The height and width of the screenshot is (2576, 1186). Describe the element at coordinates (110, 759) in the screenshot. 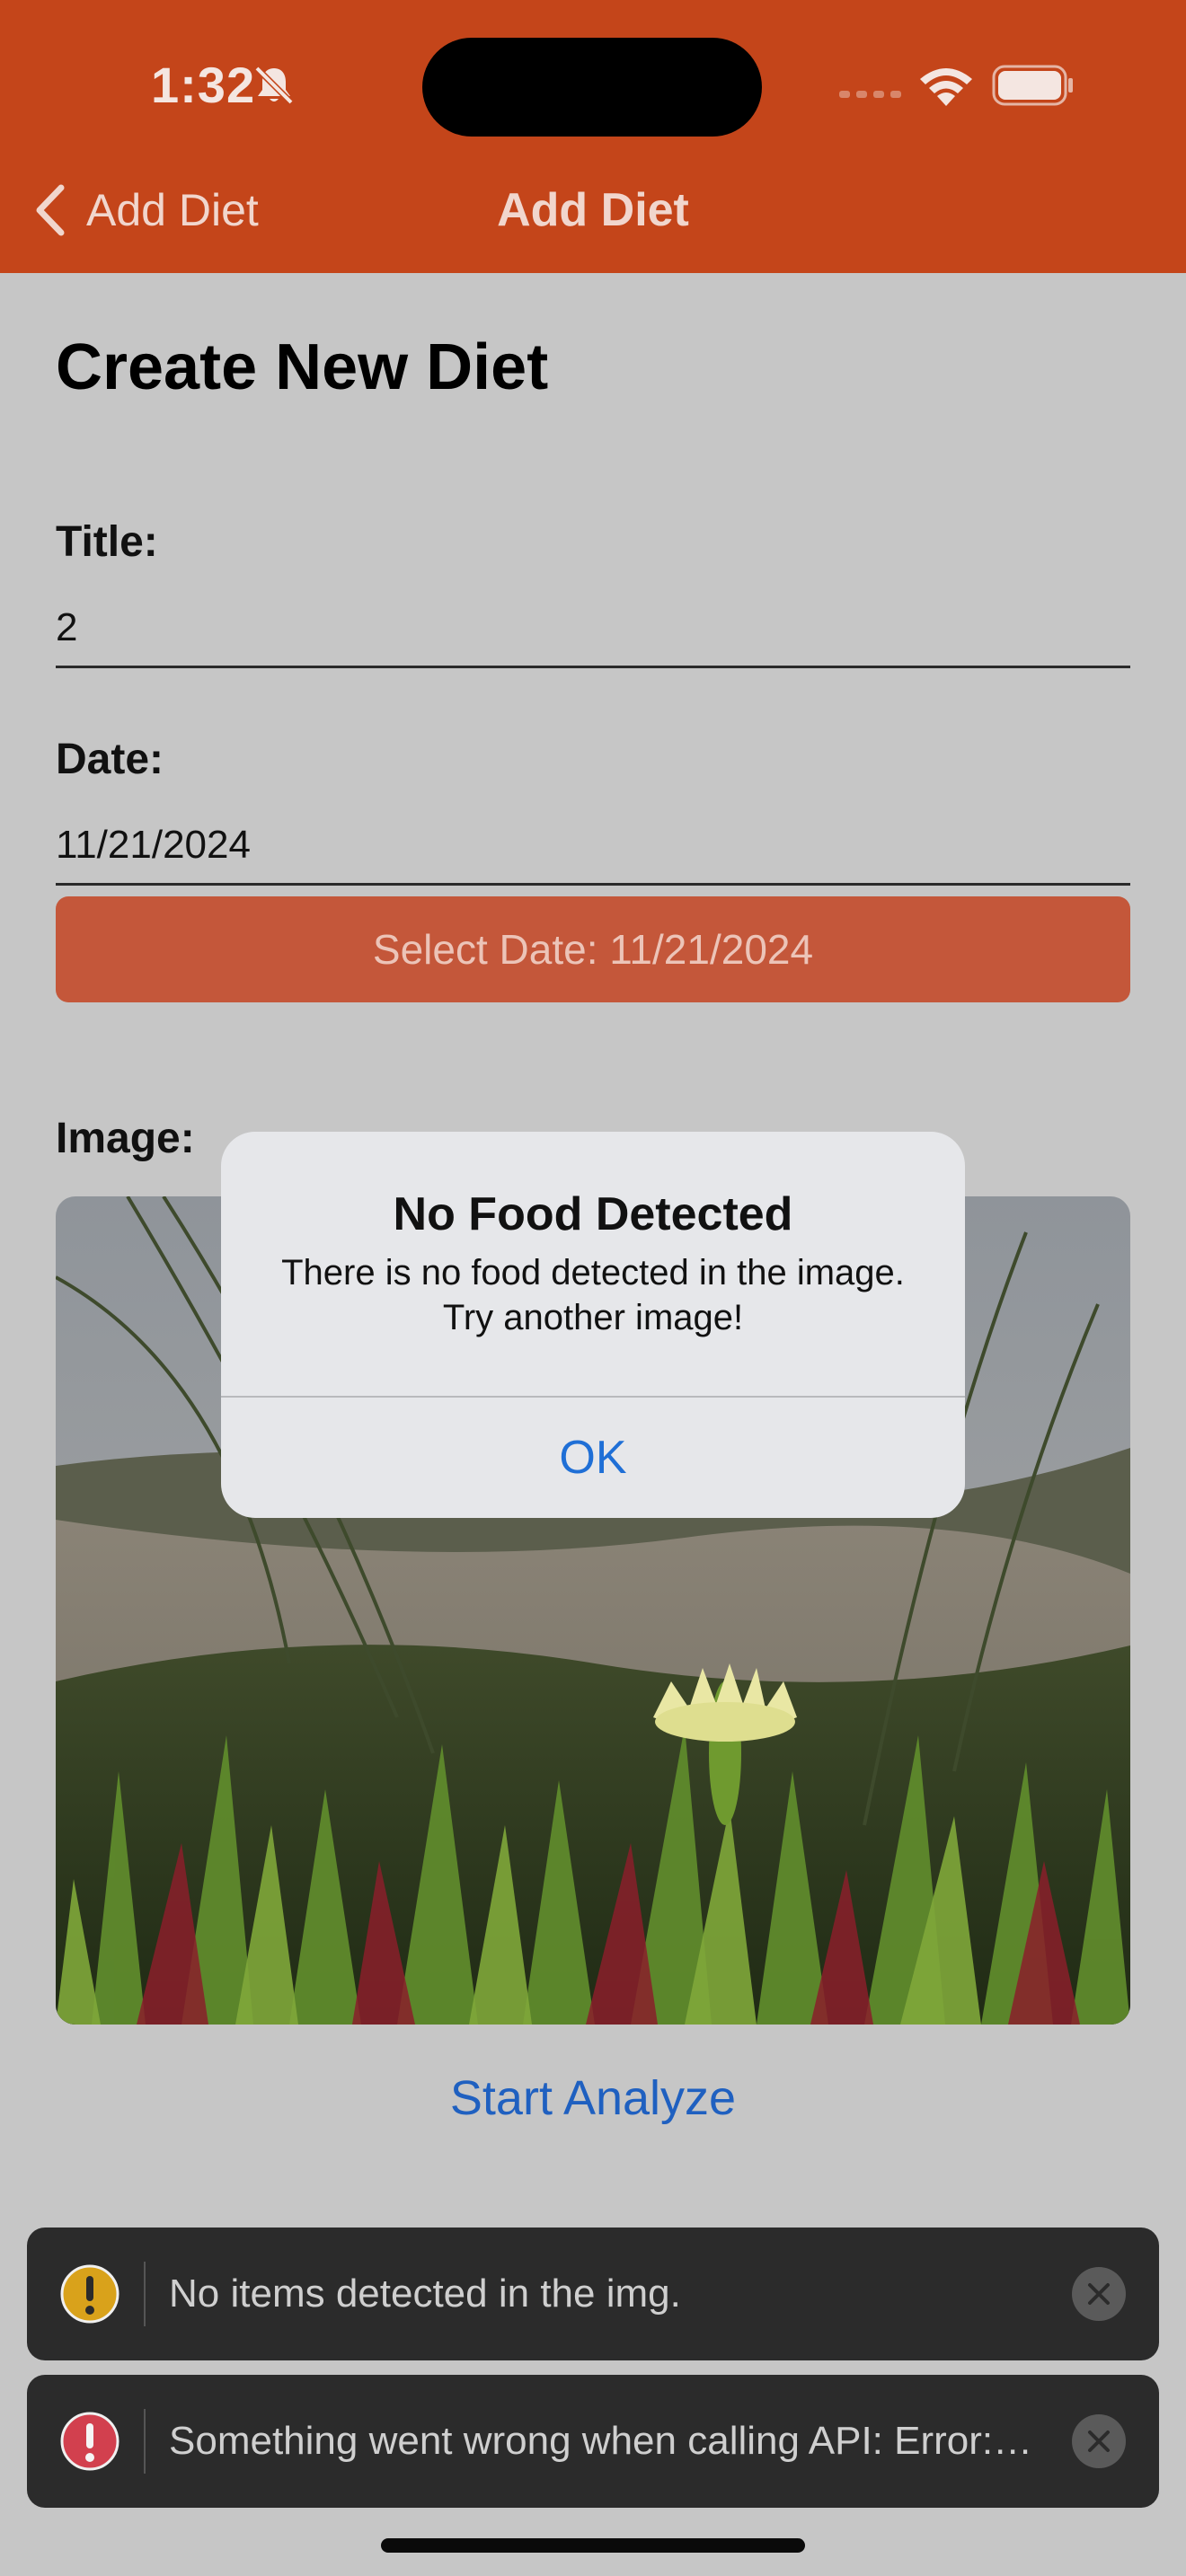

I see `date-label: Date:` at that location.